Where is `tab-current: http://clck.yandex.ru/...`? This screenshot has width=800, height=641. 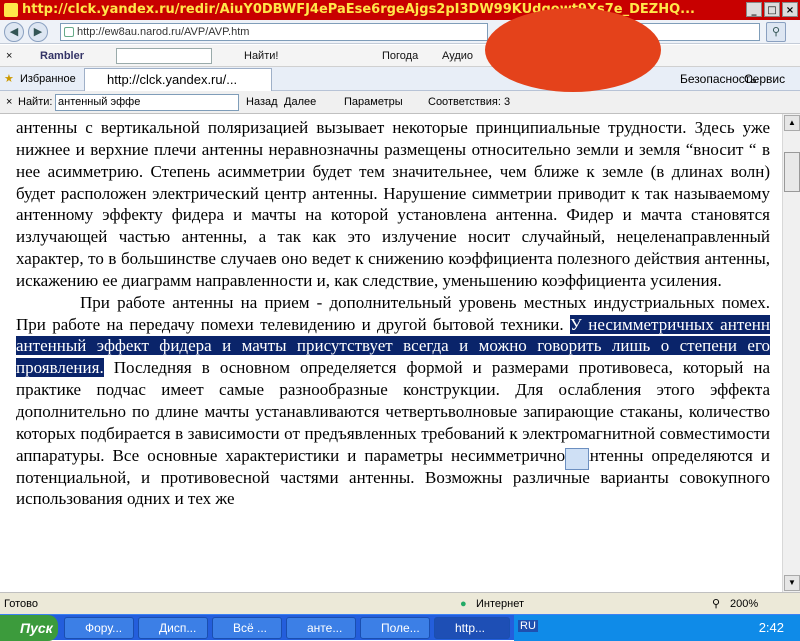
tab-current: http://clck.yandex.ru/... is located at coordinates (178, 79).